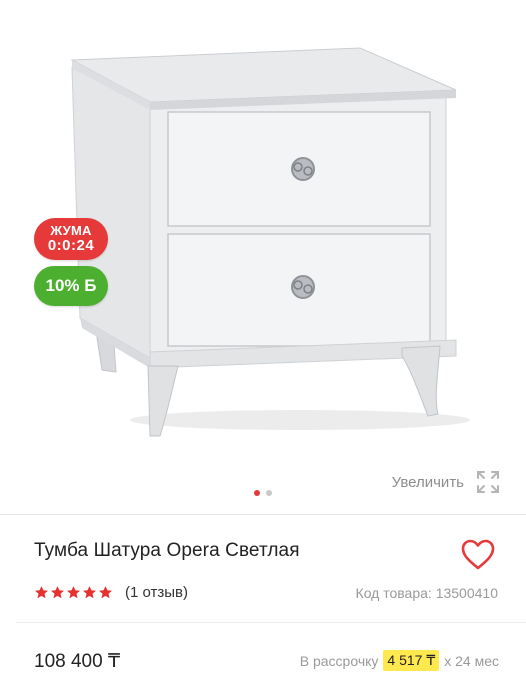 Image resolution: width=526 pixels, height=700 pixels. I want to click on friday-sale-badge: ЖУМА 0:0:24, so click(71, 239).